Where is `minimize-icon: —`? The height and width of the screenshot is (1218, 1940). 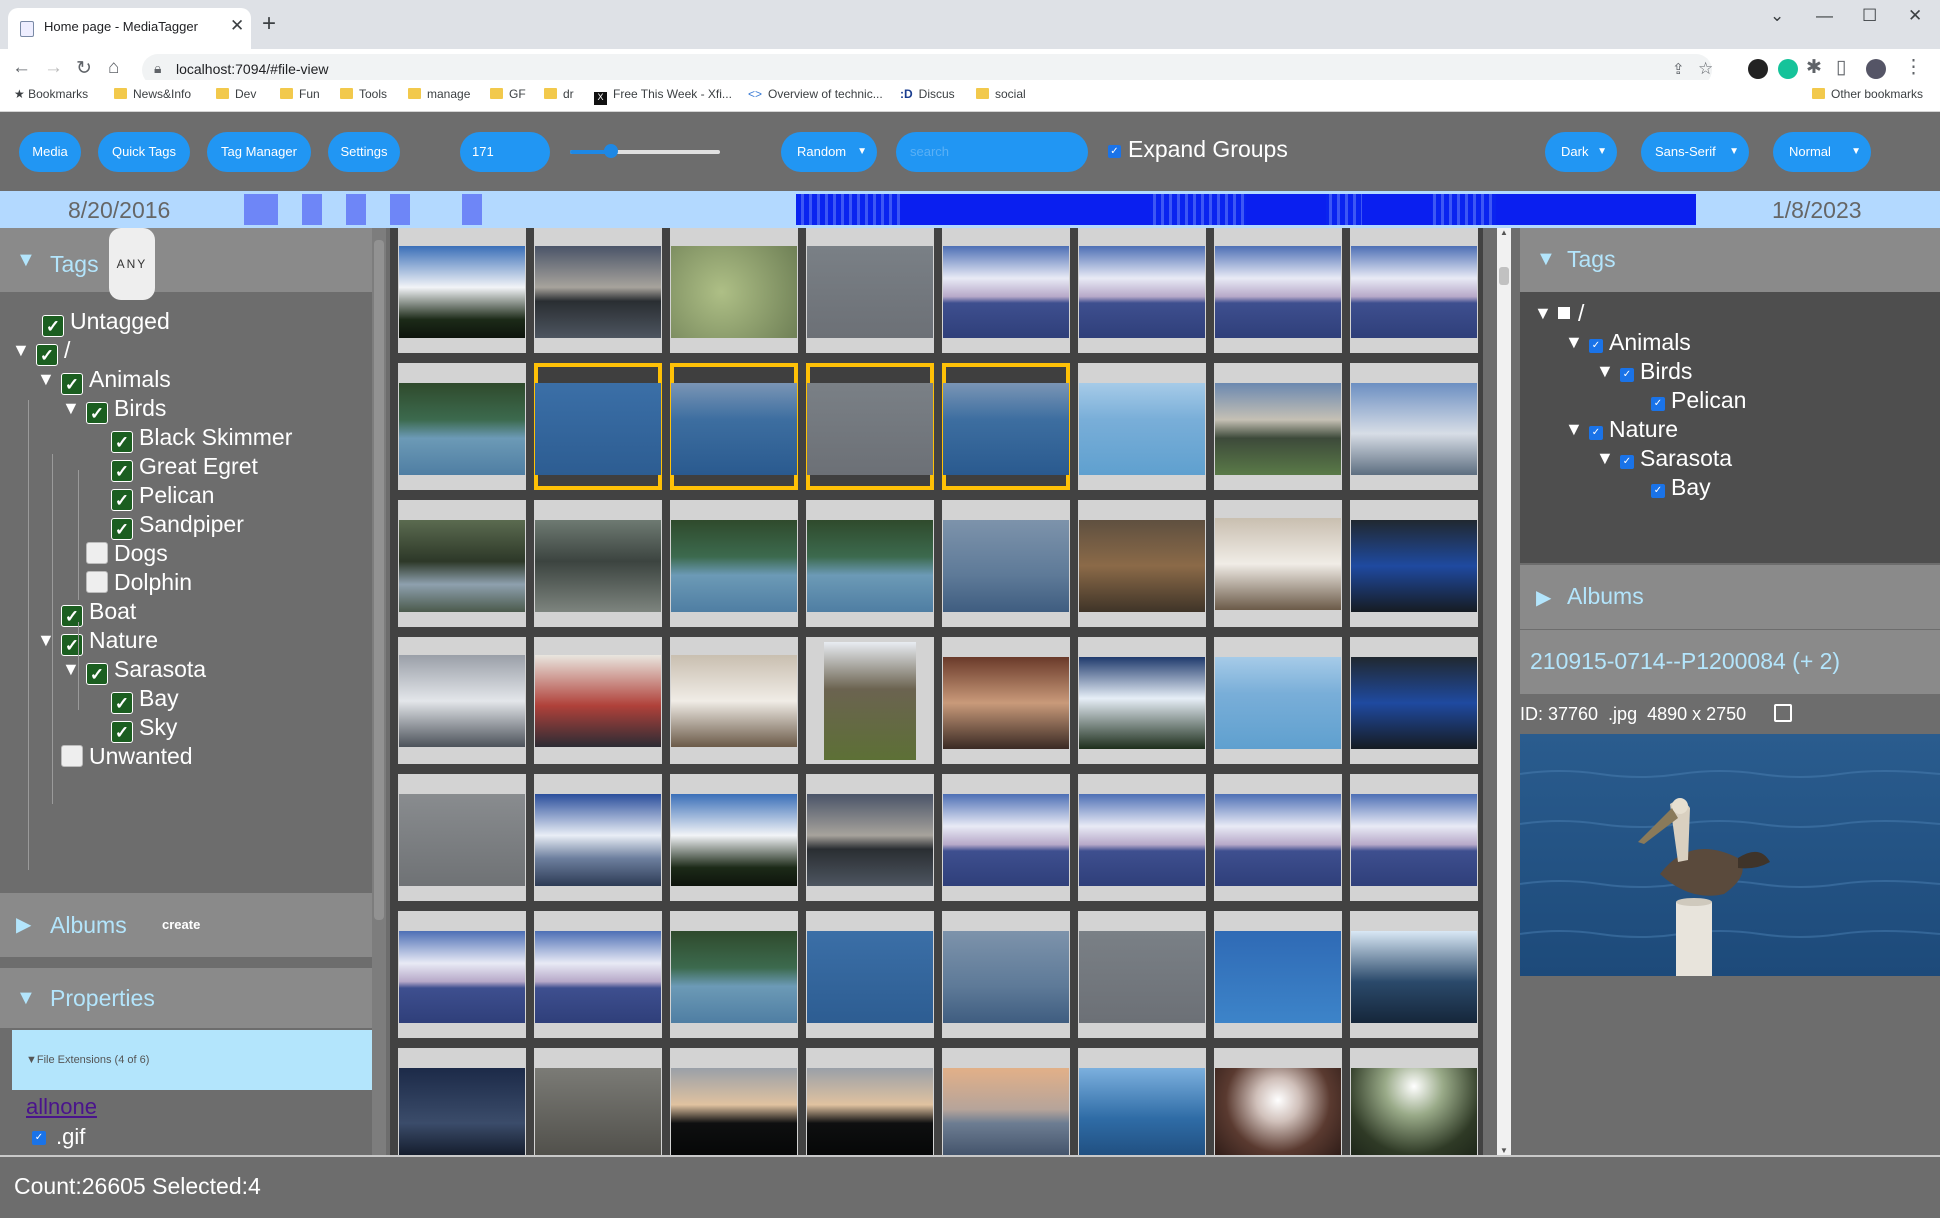 minimize-icon: — is located at coordinates (1824, 16).